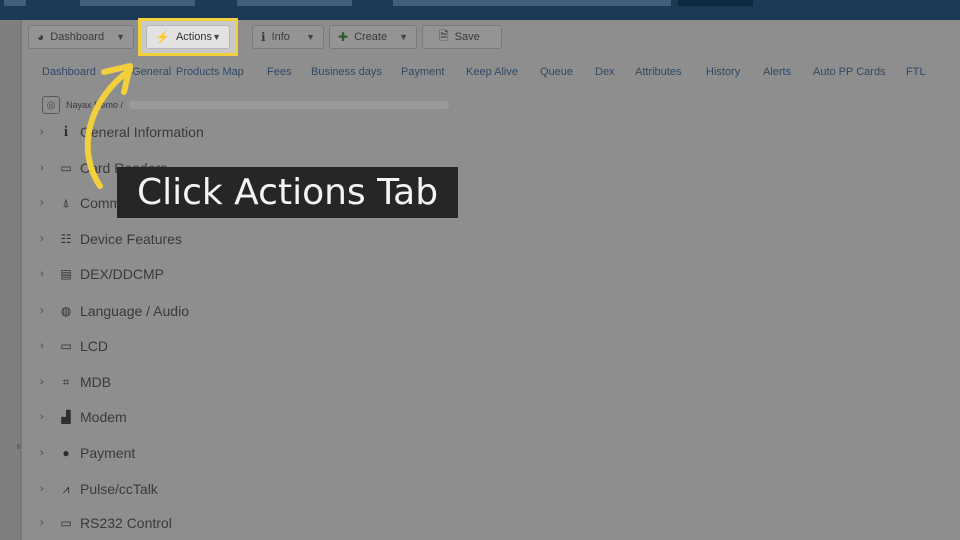 This screenshot has height=540, width=960. Describe the element at coordinates (66, 239) in the screenshot. I see `features-icon: ☷` at that location.